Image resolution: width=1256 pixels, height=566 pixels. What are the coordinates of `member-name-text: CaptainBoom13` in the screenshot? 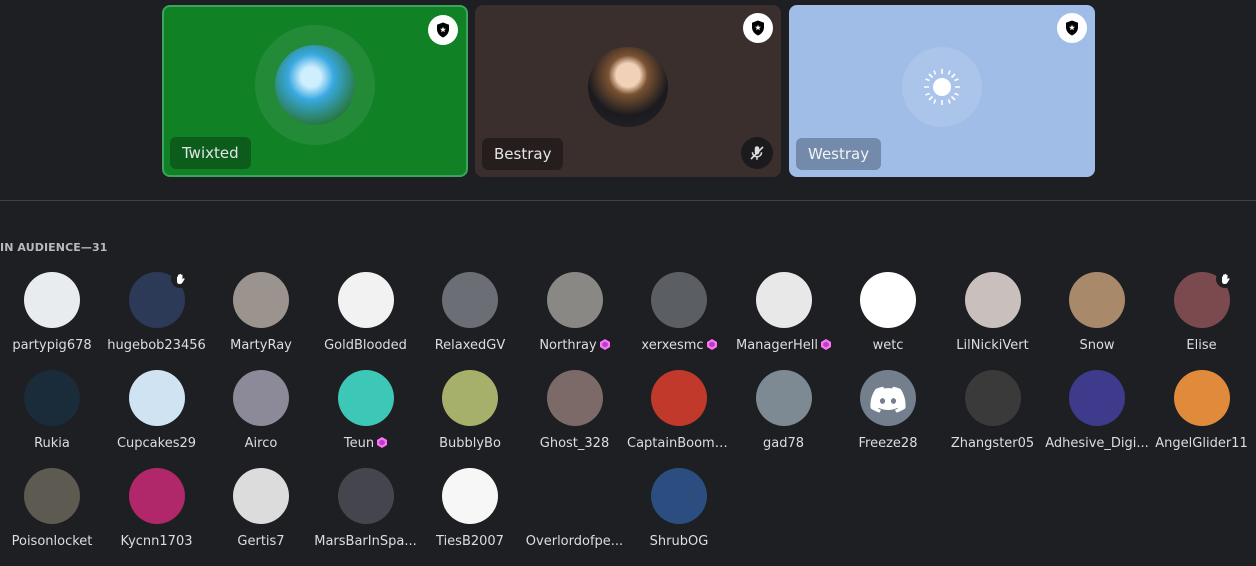 It's located at (679, 443).